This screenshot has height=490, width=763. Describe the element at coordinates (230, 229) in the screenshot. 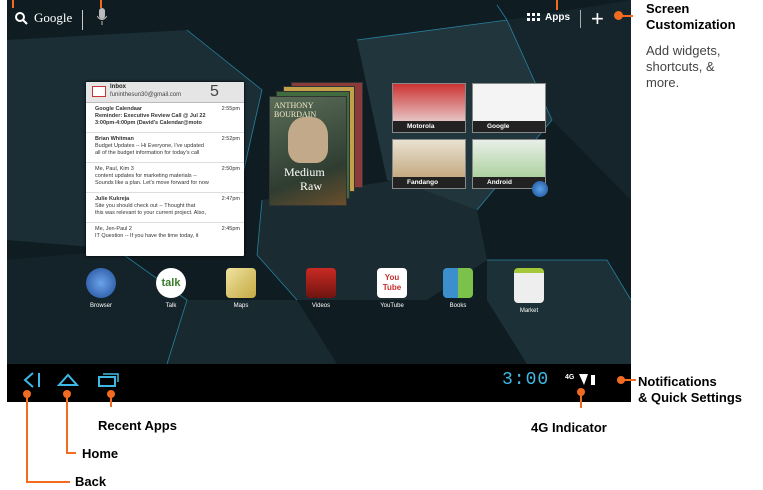

I see `email-time: 2:45pm` at that location.